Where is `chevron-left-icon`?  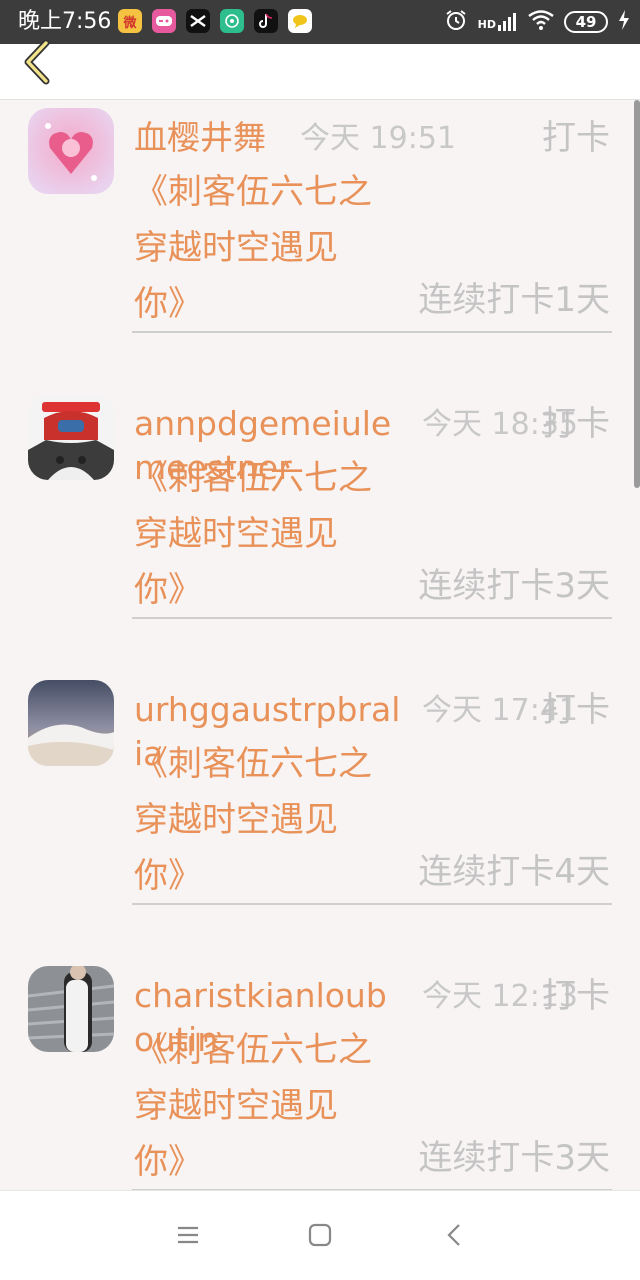
chevron-left-icon is located at coordinates (38, 64).